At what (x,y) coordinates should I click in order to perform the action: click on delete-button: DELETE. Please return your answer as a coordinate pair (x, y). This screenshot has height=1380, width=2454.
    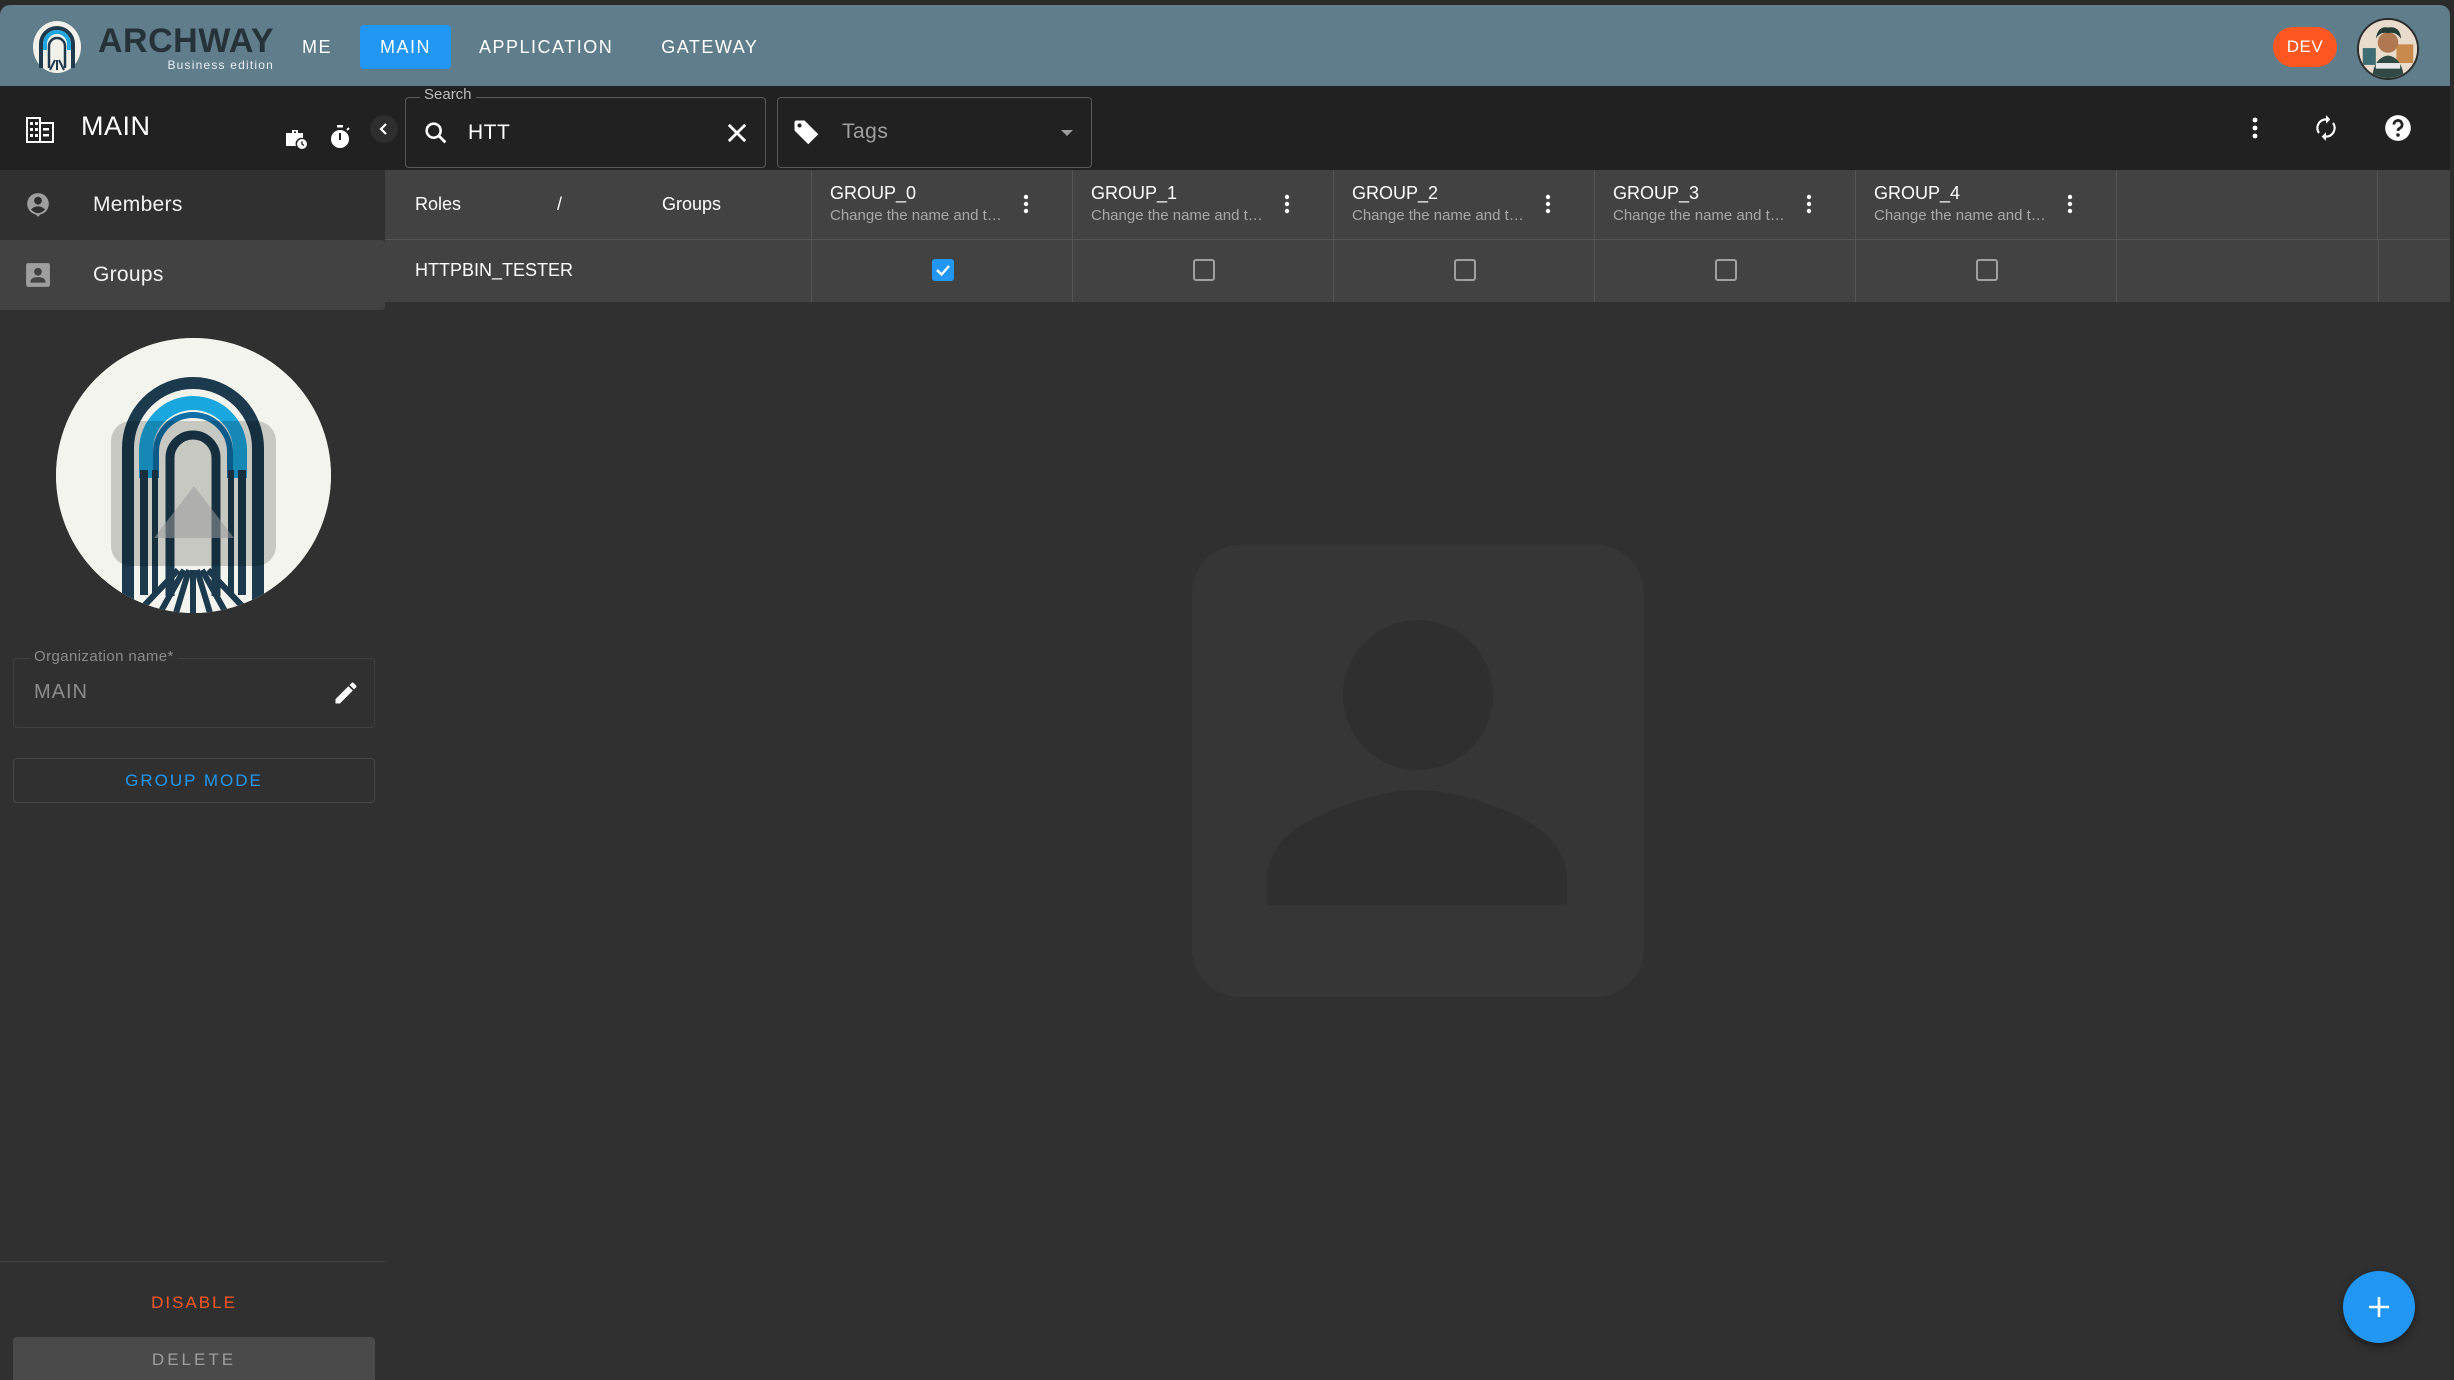
    Looking at the image, I should click on (194, 1358).